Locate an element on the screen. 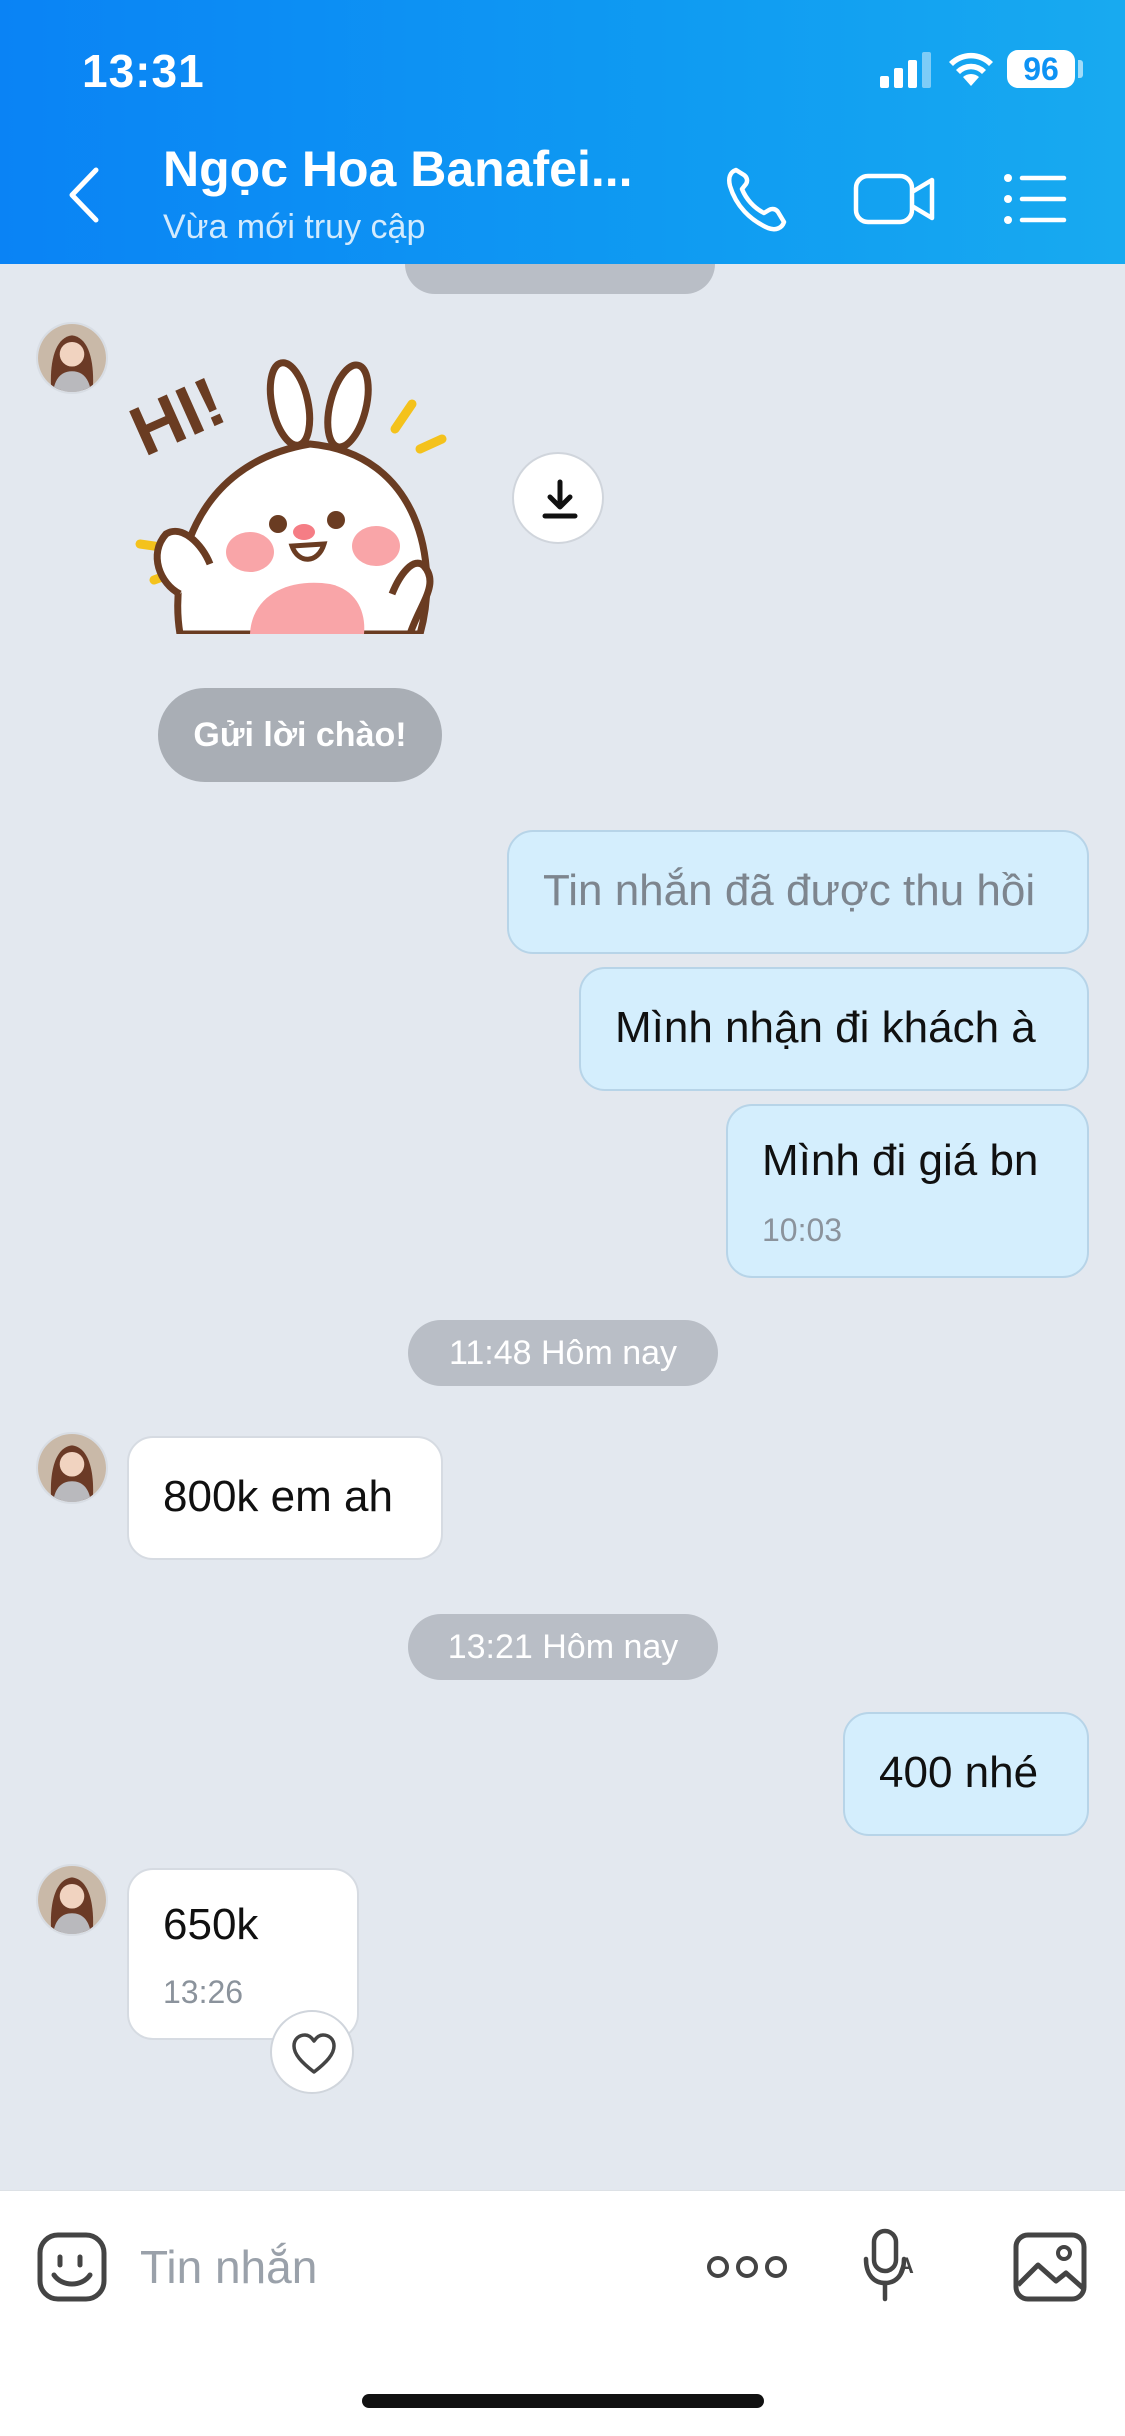  message-bubble-in: 800k em ah is located at coordinates (285, 1498).